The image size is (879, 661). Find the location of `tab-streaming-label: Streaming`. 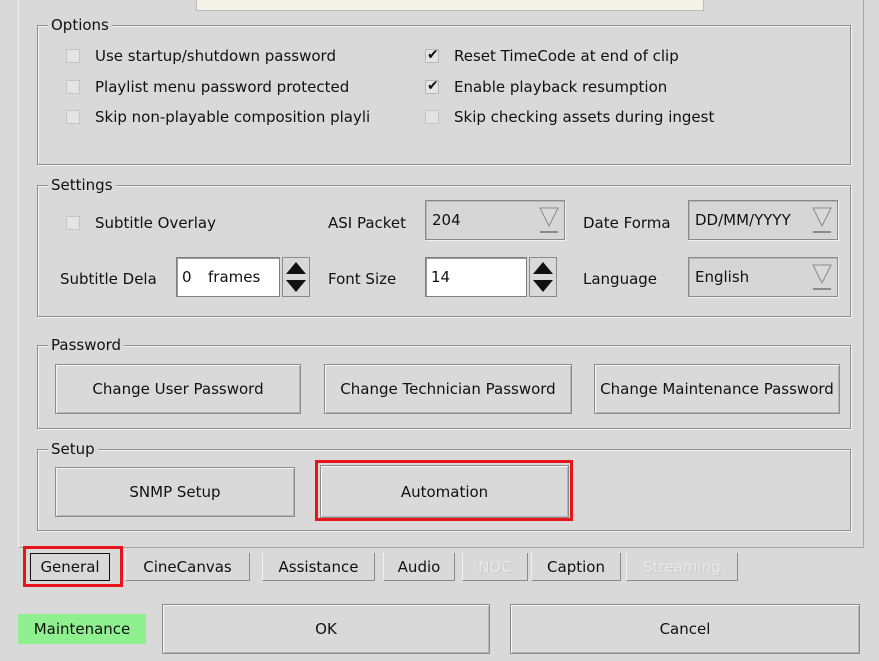

tab-streaming-label: Streaming is located at coordinates (682, 566).